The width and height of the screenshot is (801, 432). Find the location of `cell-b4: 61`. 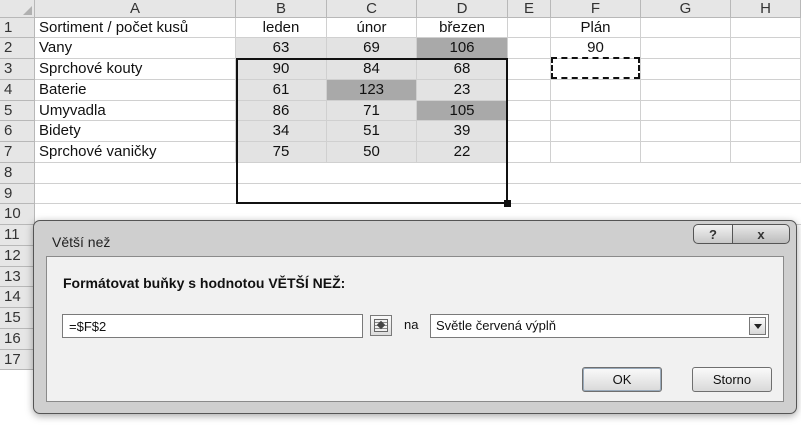

cell-b4: 61 is located at coordinates (281, 90).